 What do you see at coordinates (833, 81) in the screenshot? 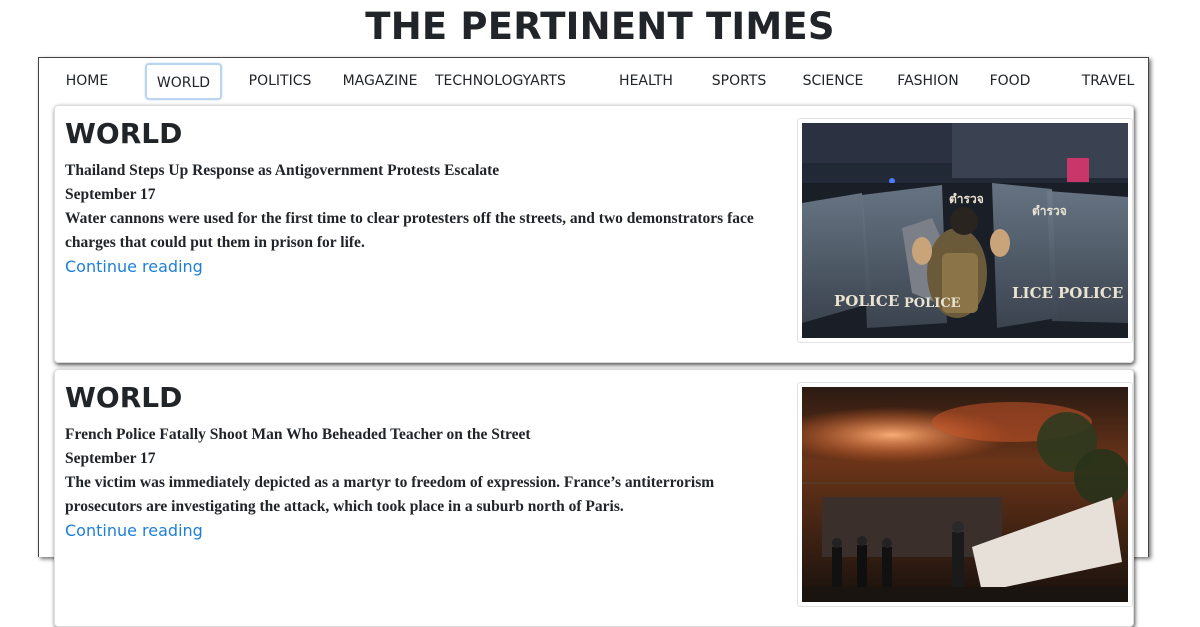
I see `nav-item-science: SCIENCE` at bounding box center [833, 81].